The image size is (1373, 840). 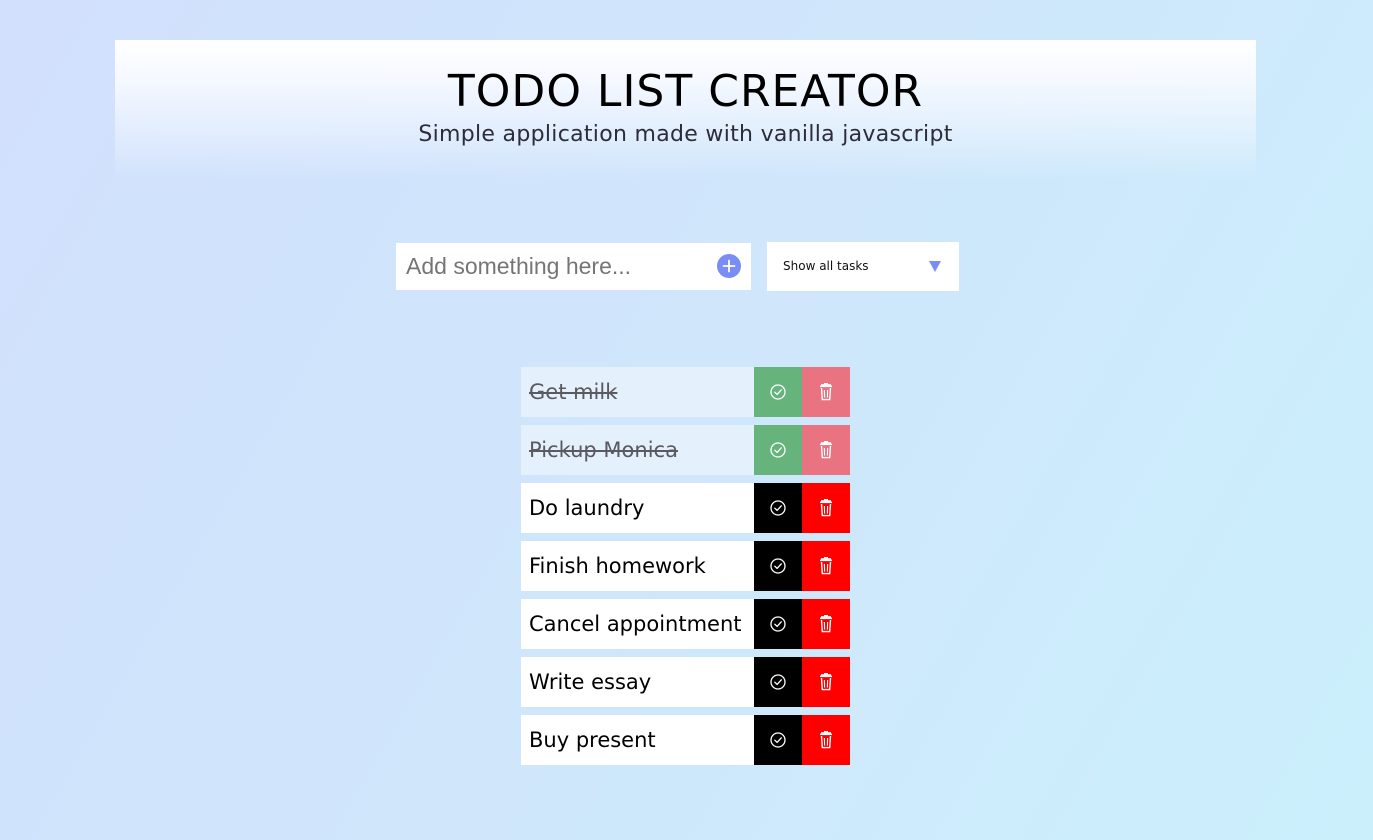 What do you see at coordinates (826, 266) in the screenshot?
I see `filter-selected-label: Show all tasks` at bounding box center [826, 266].